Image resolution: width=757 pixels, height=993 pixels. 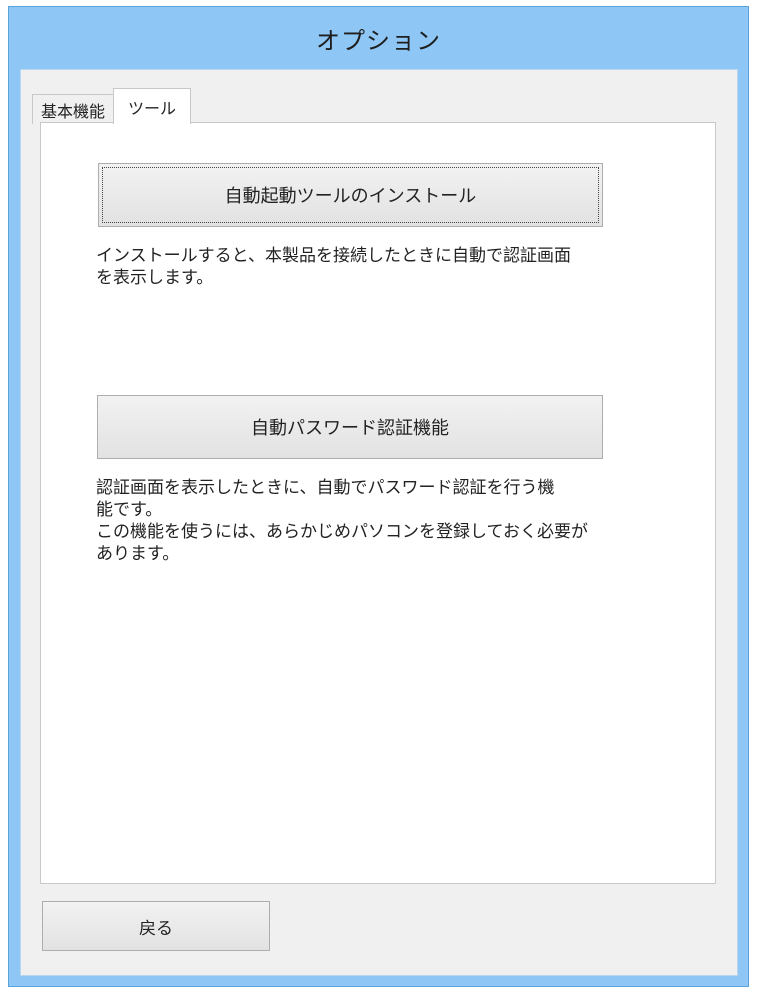 What do you see at coordinates (156, 926) in the screenshot?
I see `back-button: 戻る` at bounding box center [156, 926].